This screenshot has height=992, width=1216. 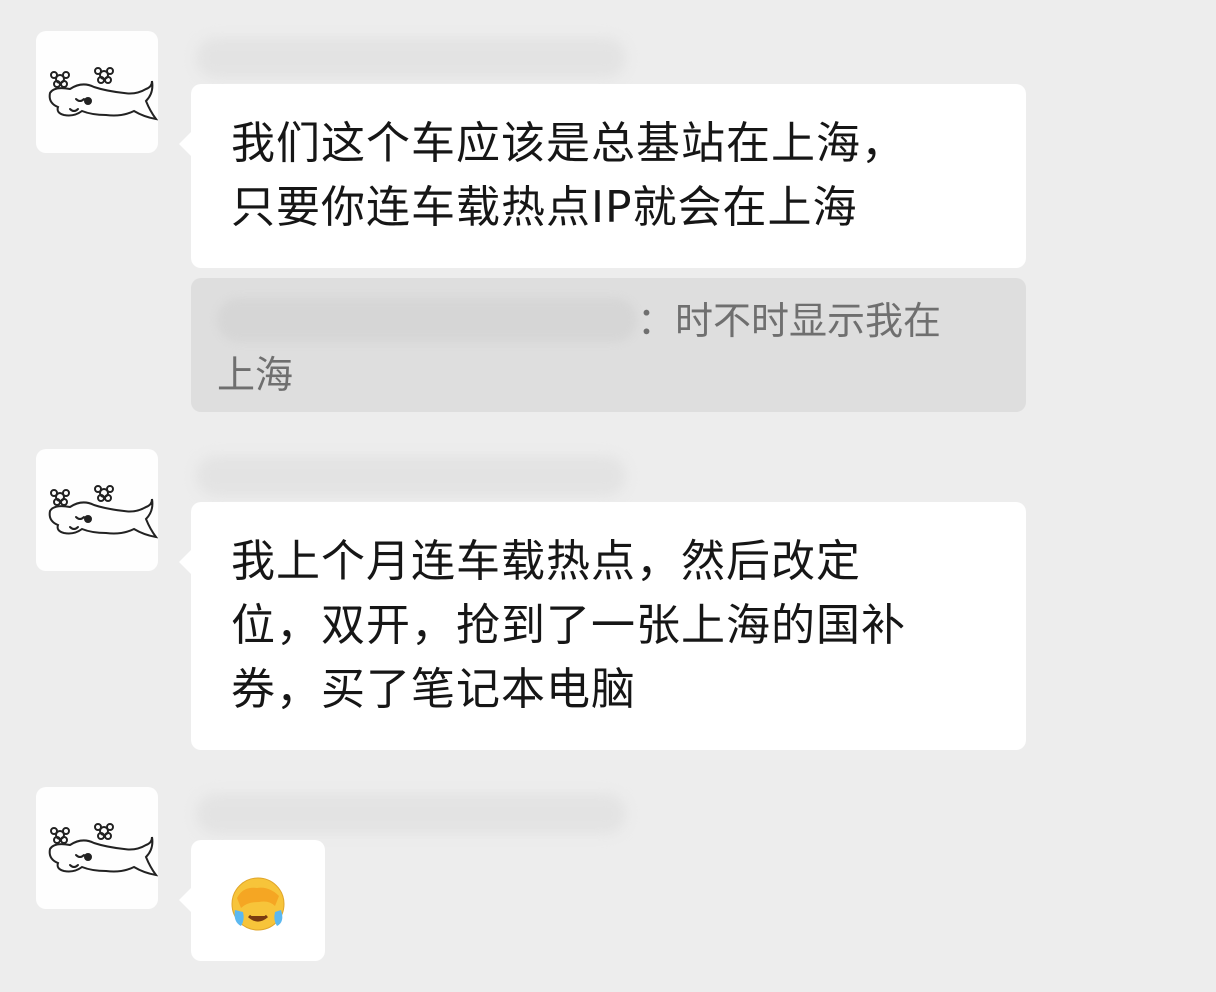 I want to click on message-text-line: 我上个月连车载热点，然后改定, so click(x=546, y=561).